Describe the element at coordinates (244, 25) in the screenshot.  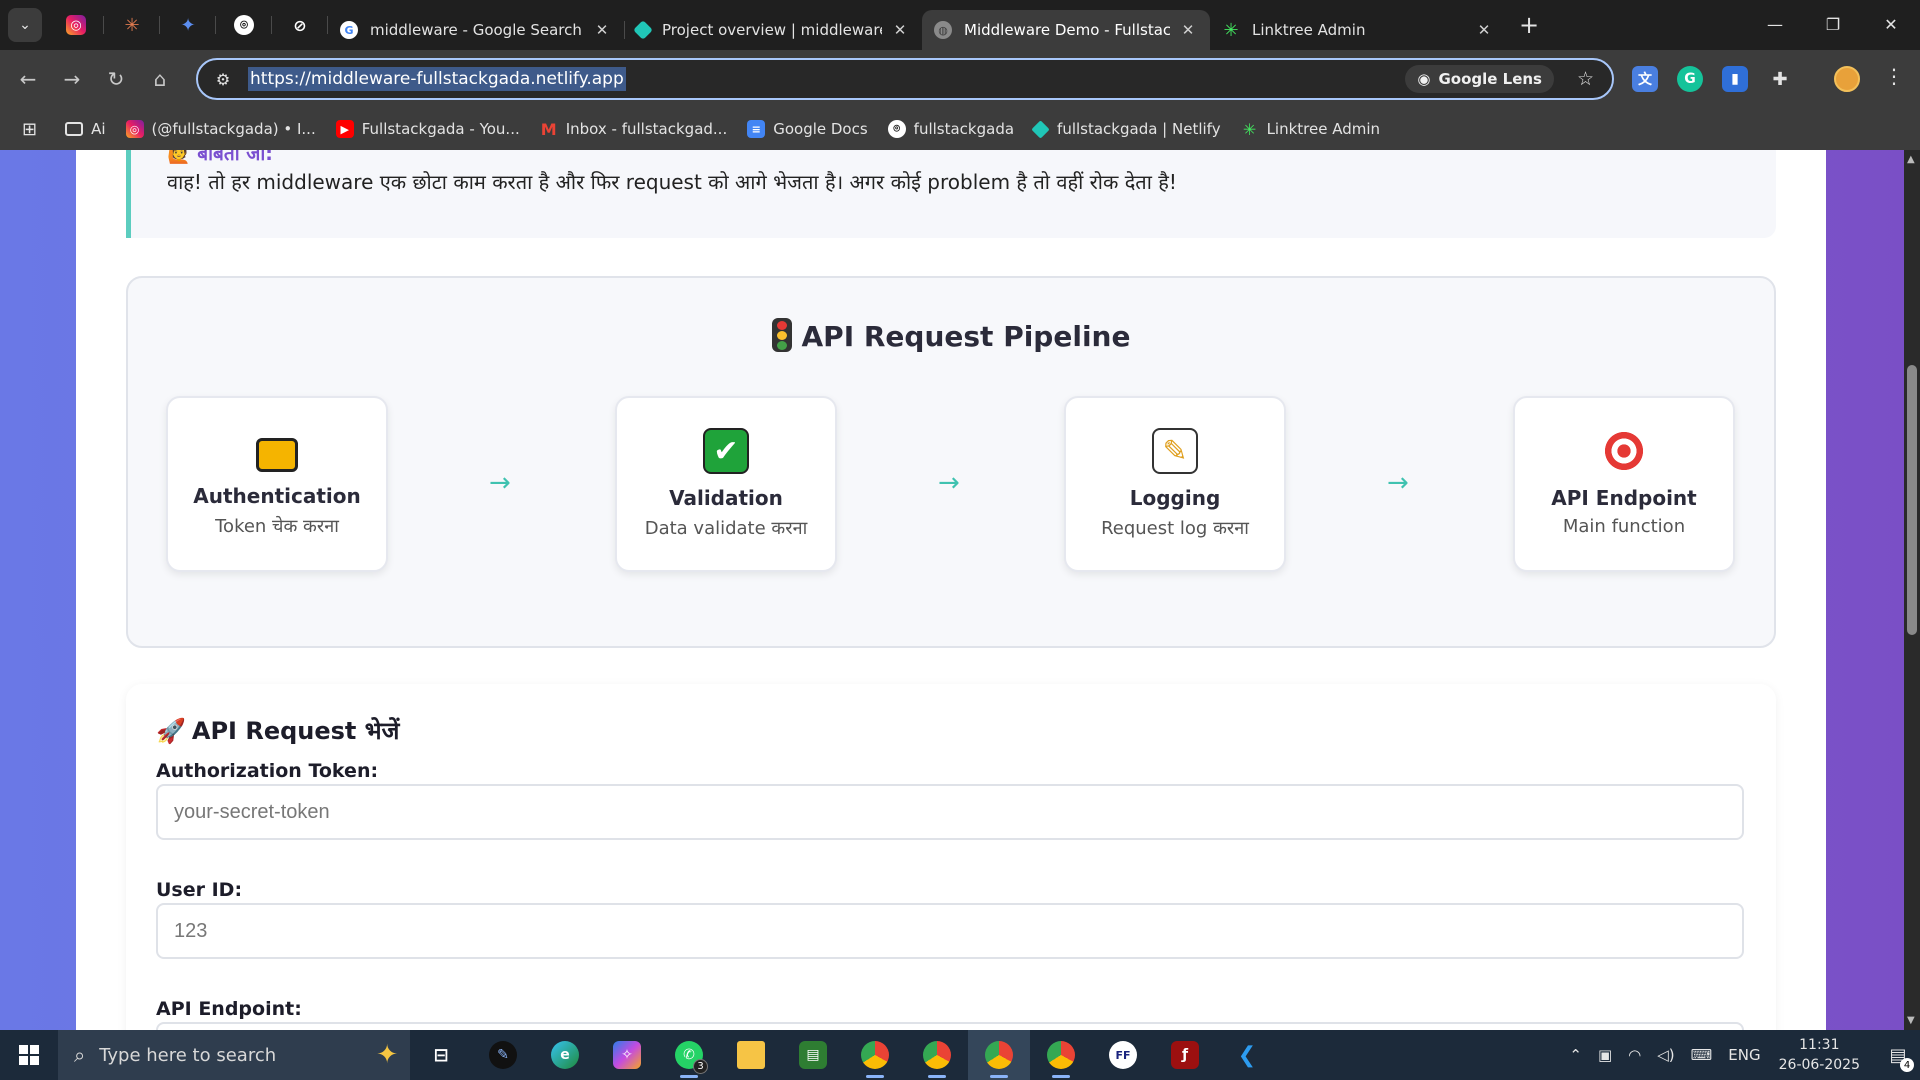
I see `pinned-tab-github: ⌾` at that location.